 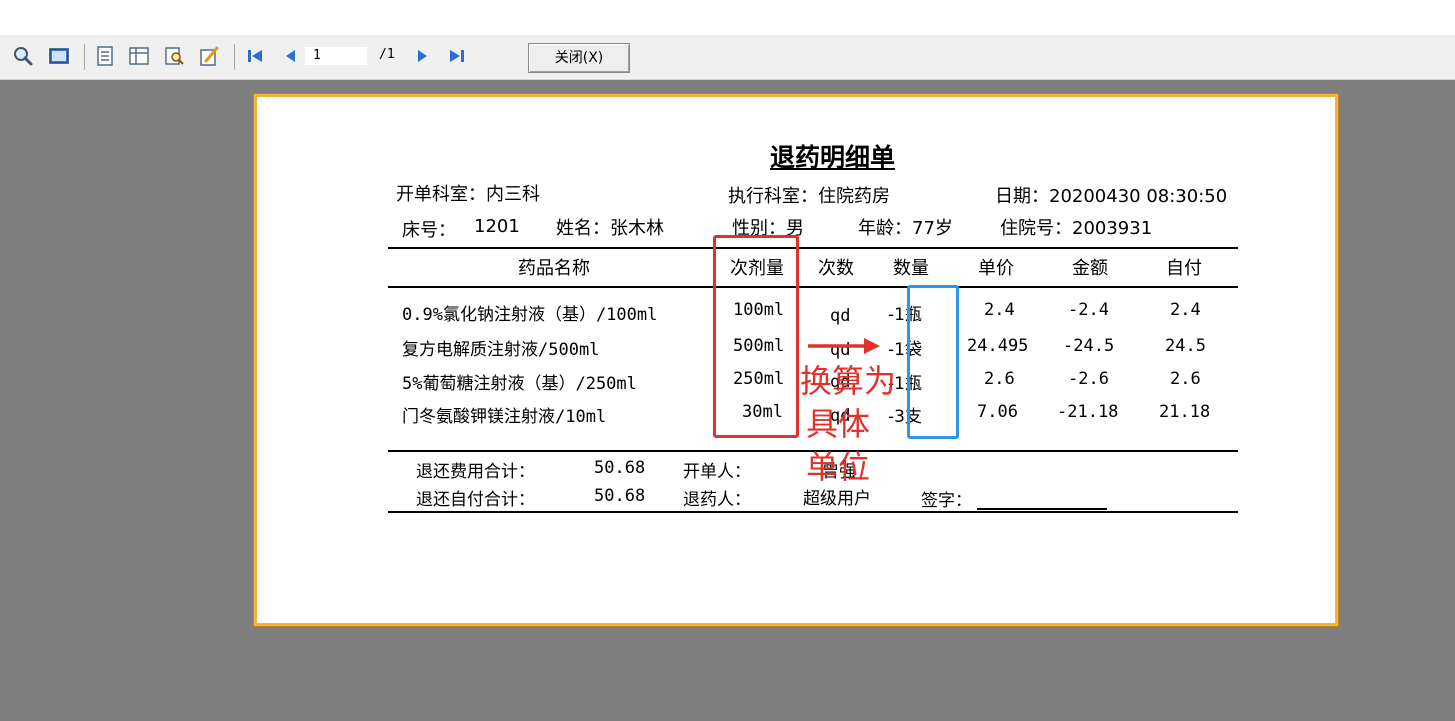 What do you see at coordinates (727, 17) in the screenshot?
I see `top-blank-area` at bounding box center [727, 17].